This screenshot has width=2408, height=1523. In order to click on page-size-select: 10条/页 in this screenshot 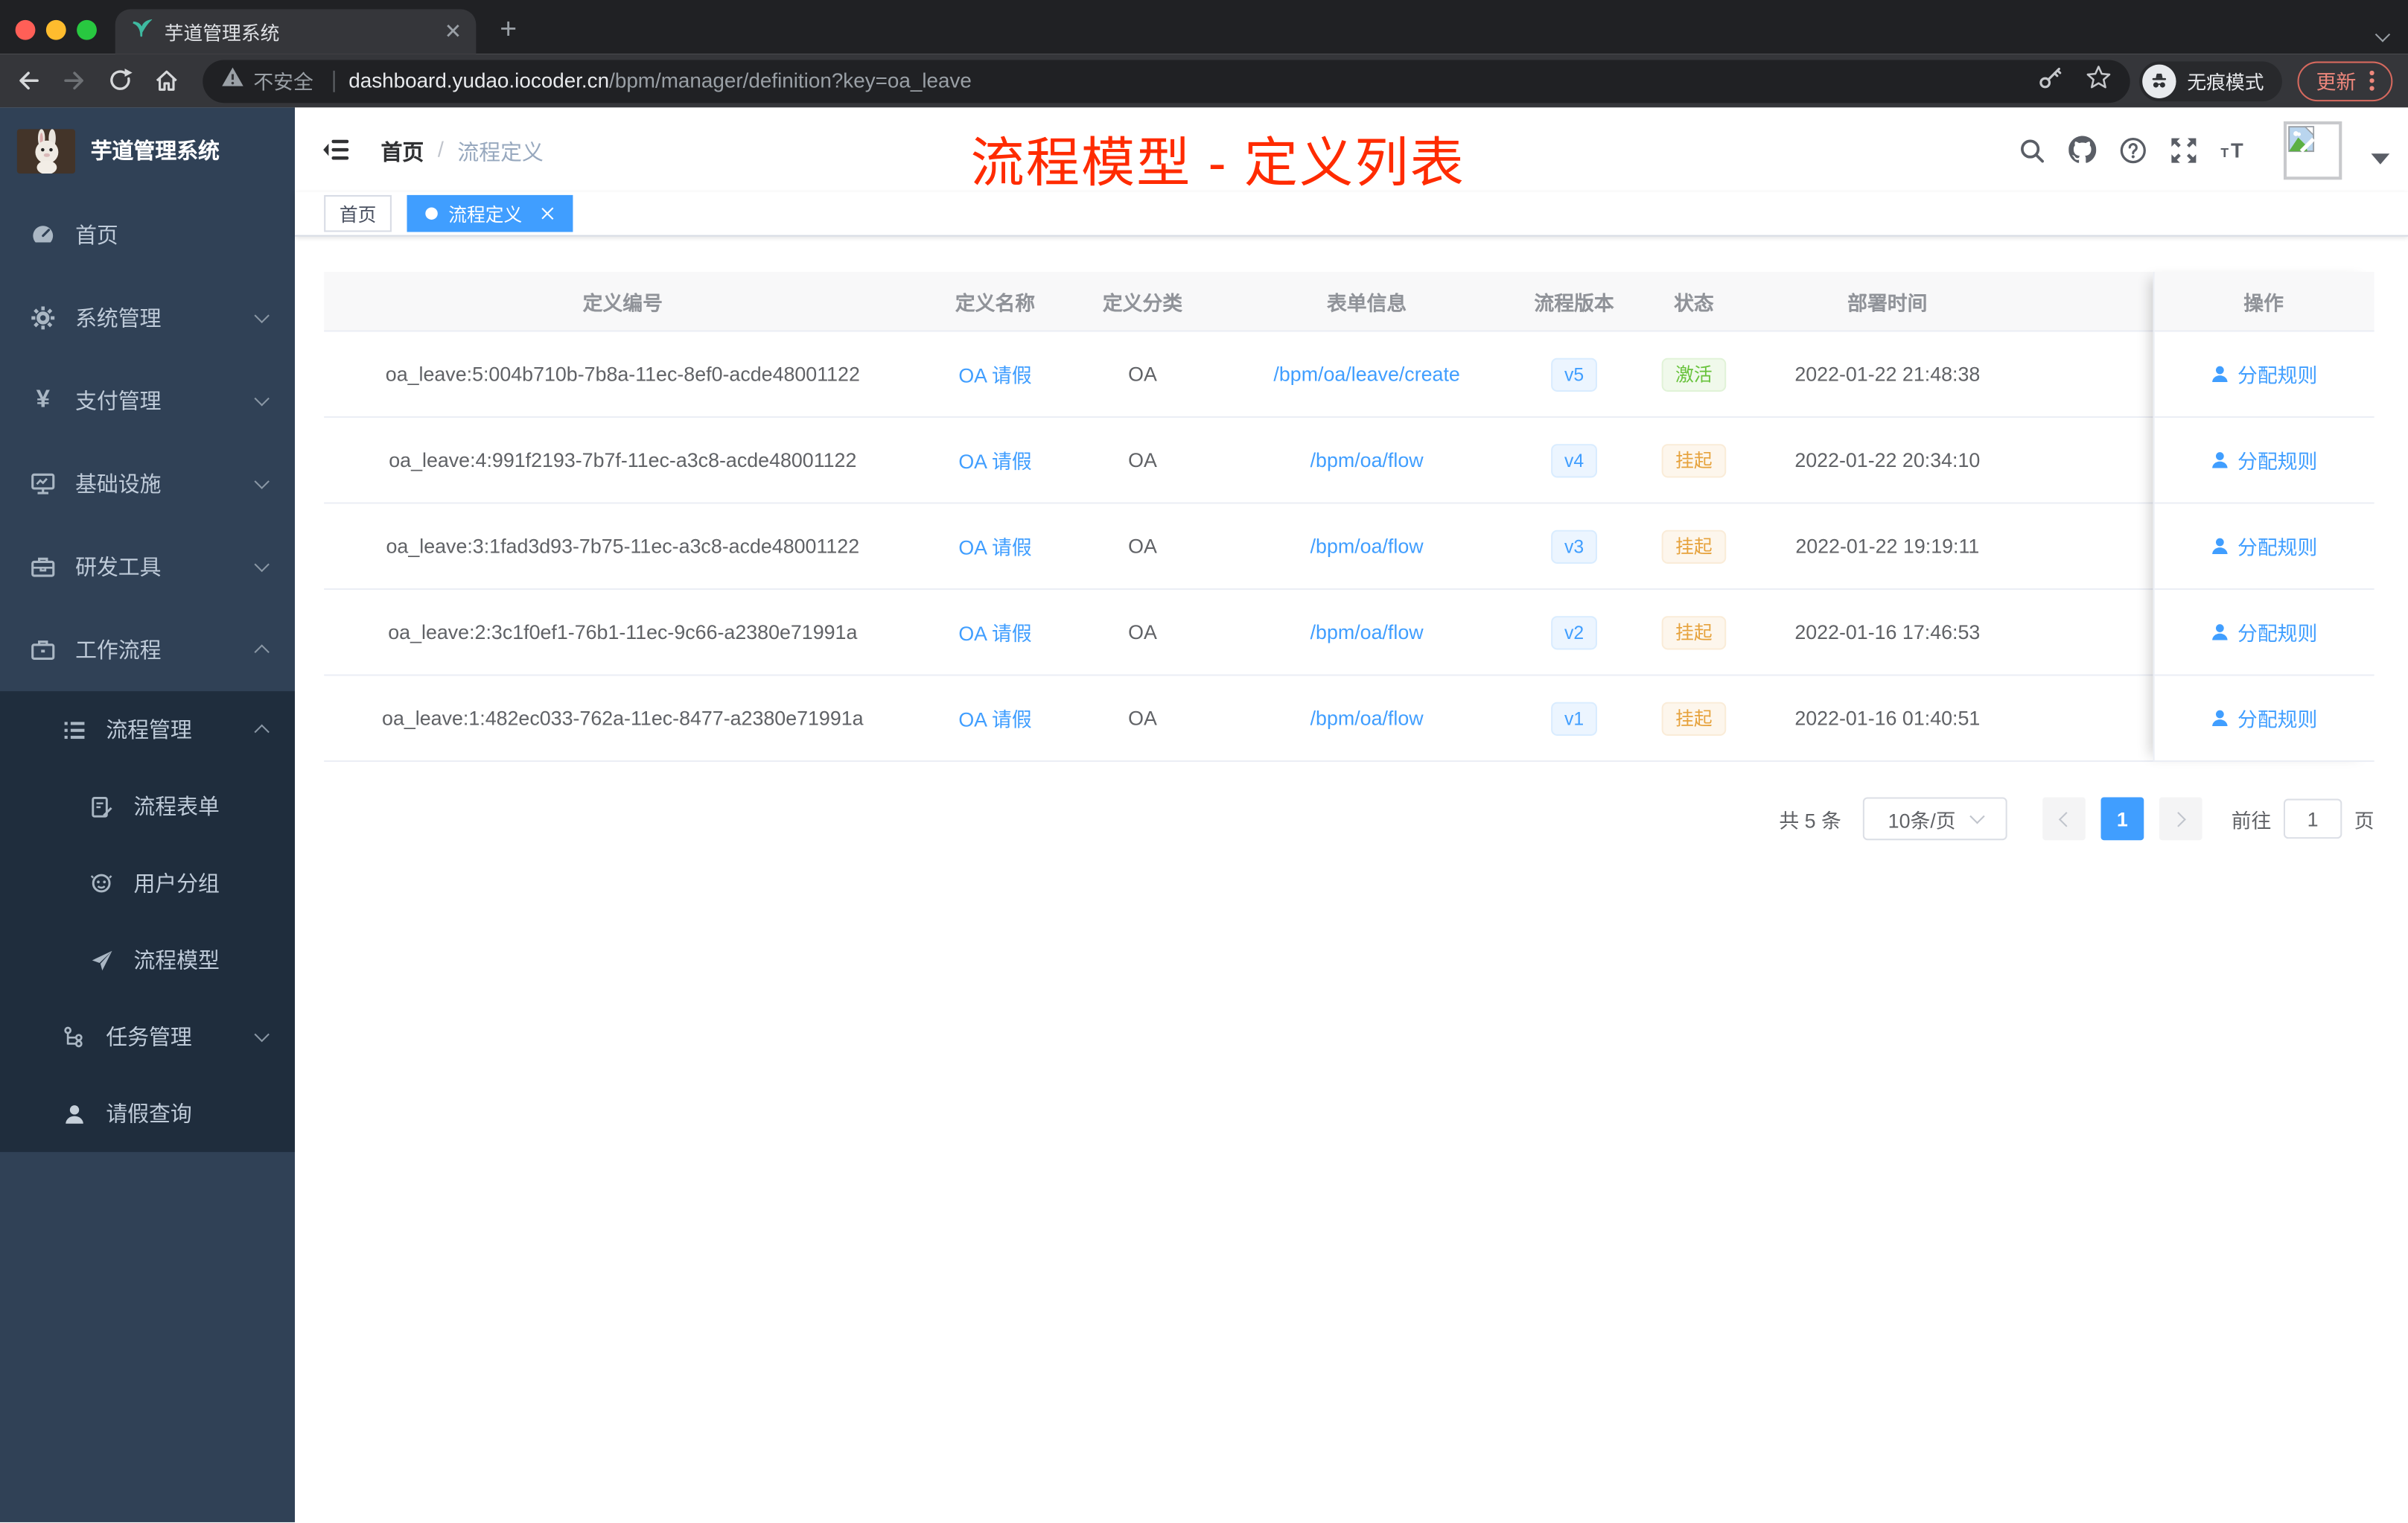, I will do `click(1934, 819)`.